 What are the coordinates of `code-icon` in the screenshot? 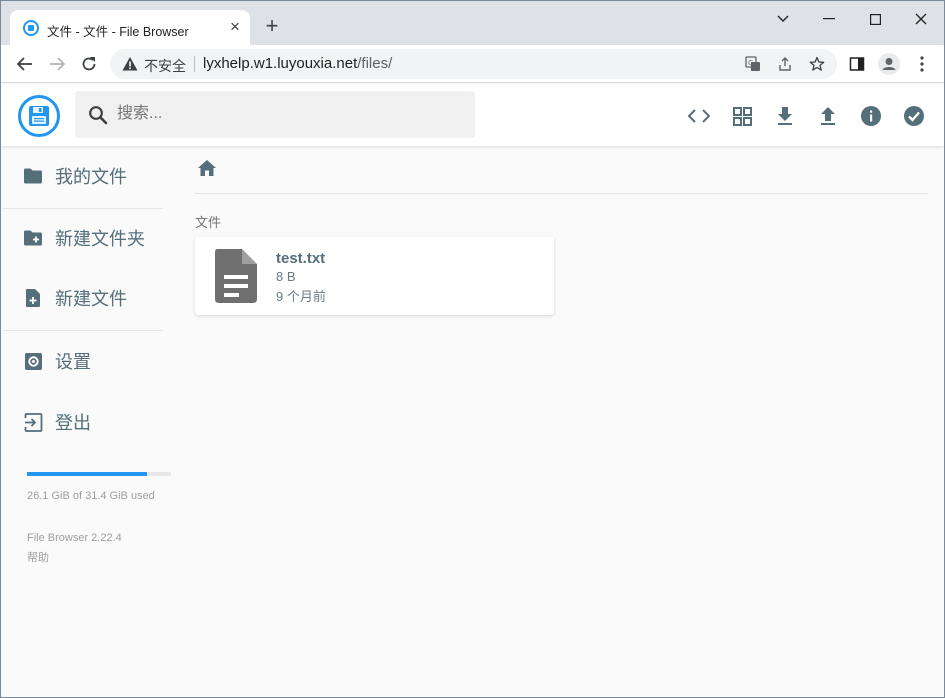 It's located at (699, 116).